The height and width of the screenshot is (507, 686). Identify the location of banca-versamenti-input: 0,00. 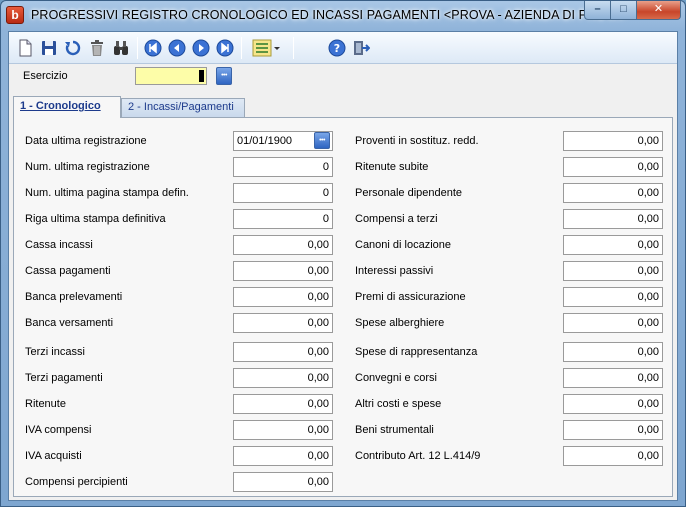
(283, 323).